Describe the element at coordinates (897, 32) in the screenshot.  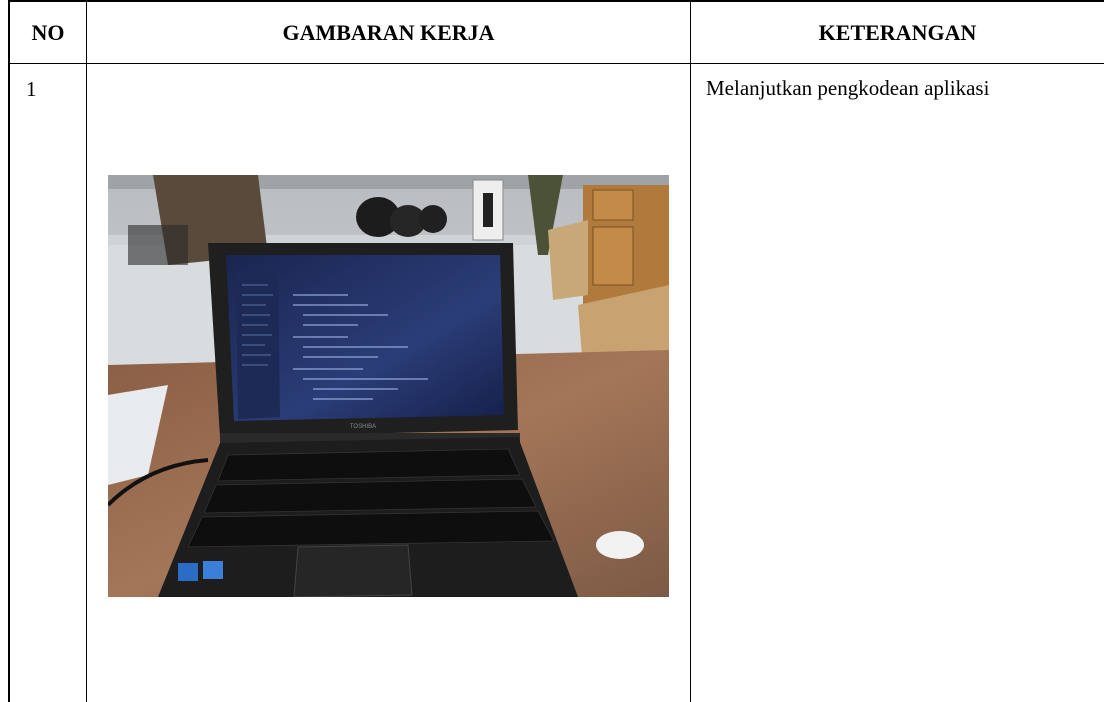
I see `header-keterangan: KETERANGAN` at that location.